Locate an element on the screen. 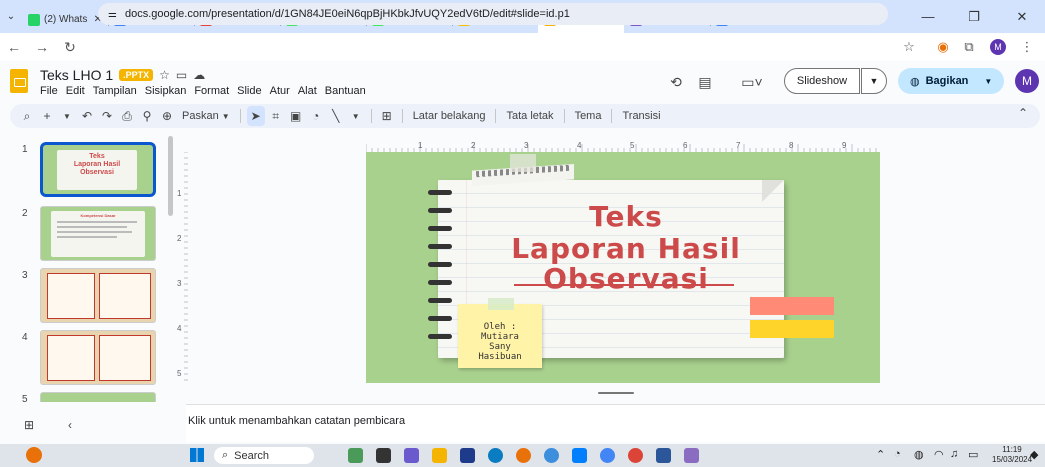 The width and height of the screenshot is (1045, 467). profile-avatar: M is located at coordinates (998, 47).